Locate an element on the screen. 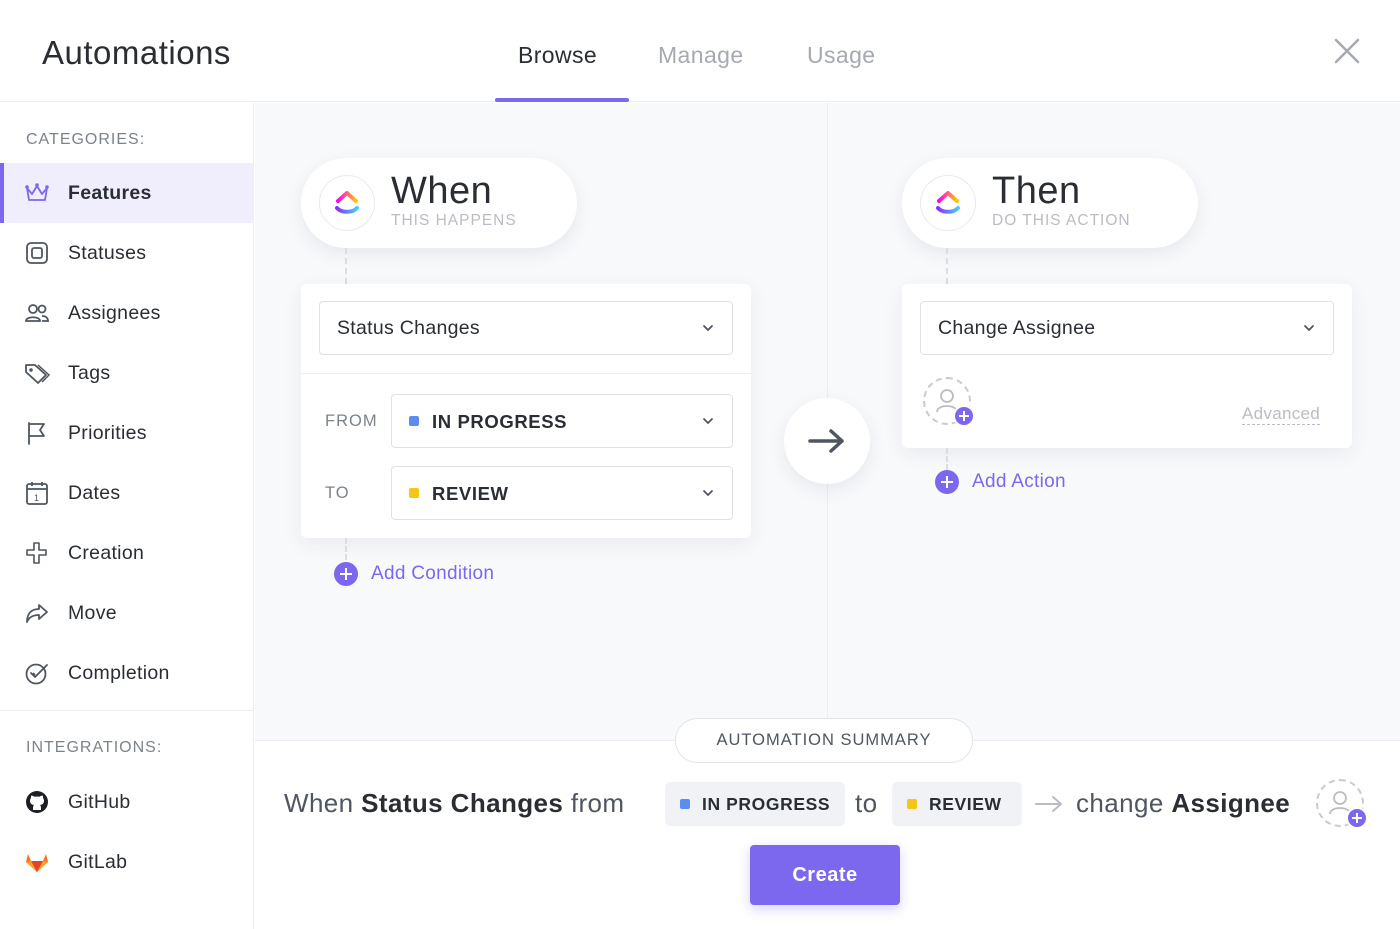 The width and height of the screenshot is (1400, 929). gitlab-icon is located at coordinates (37, 863).